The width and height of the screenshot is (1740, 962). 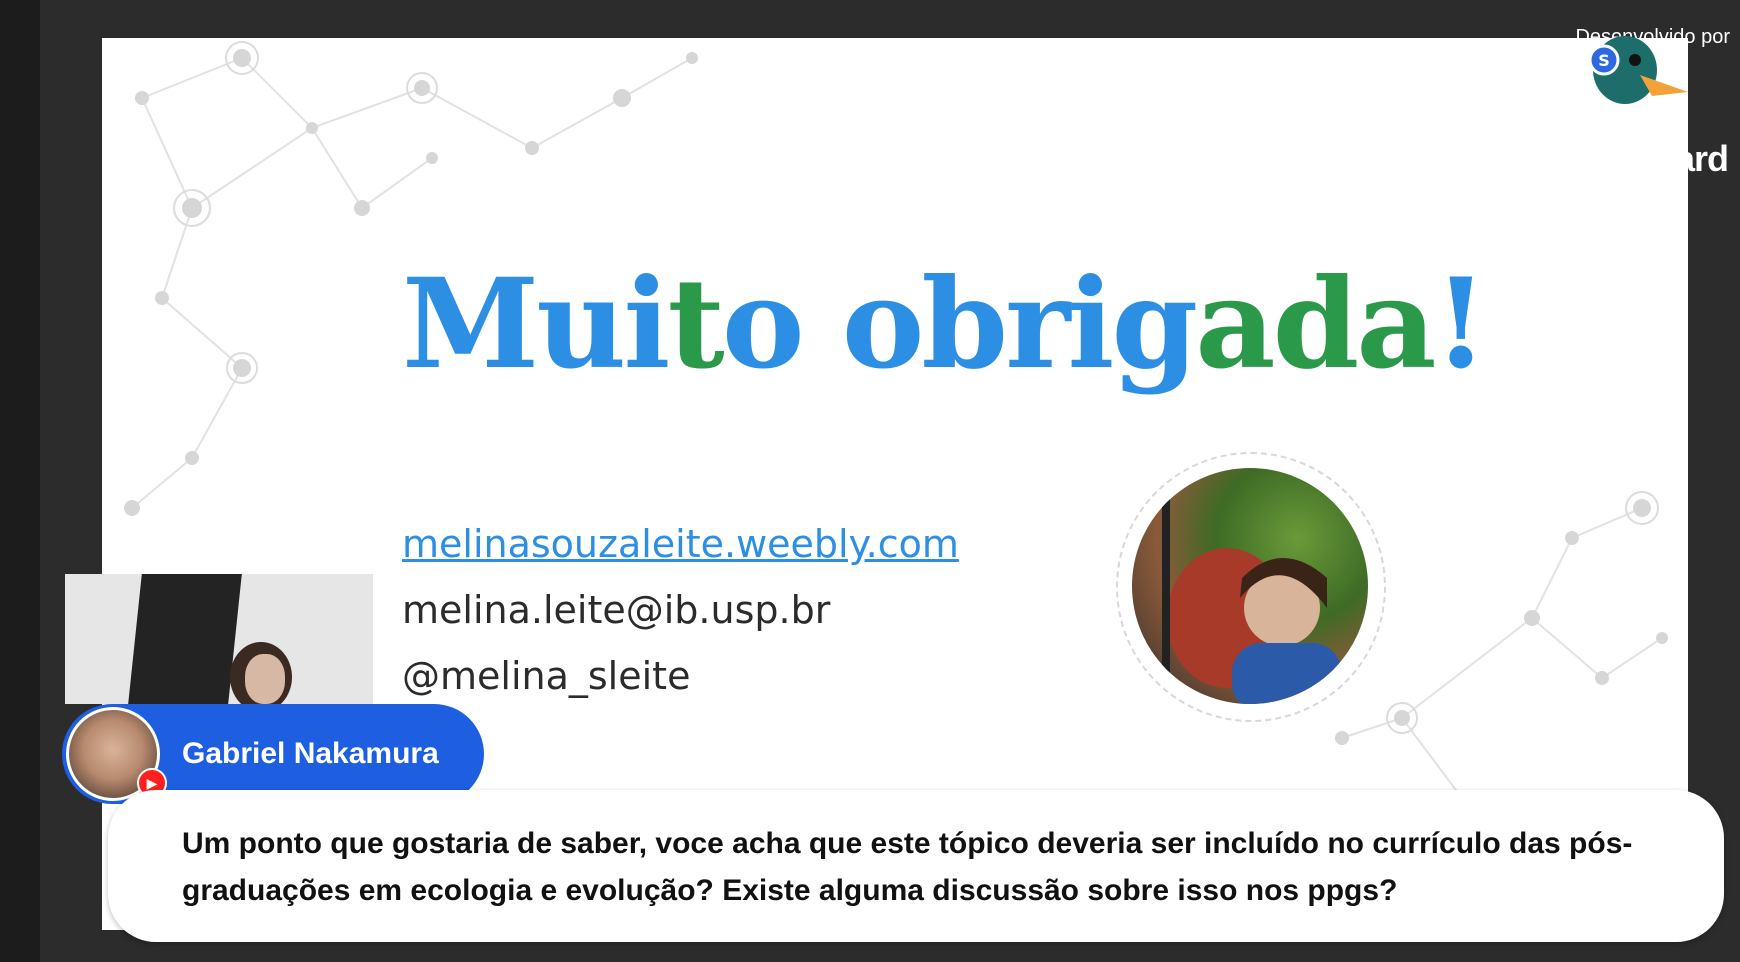 I want to click on duck-icon: S, so click(x=1638, y=70).